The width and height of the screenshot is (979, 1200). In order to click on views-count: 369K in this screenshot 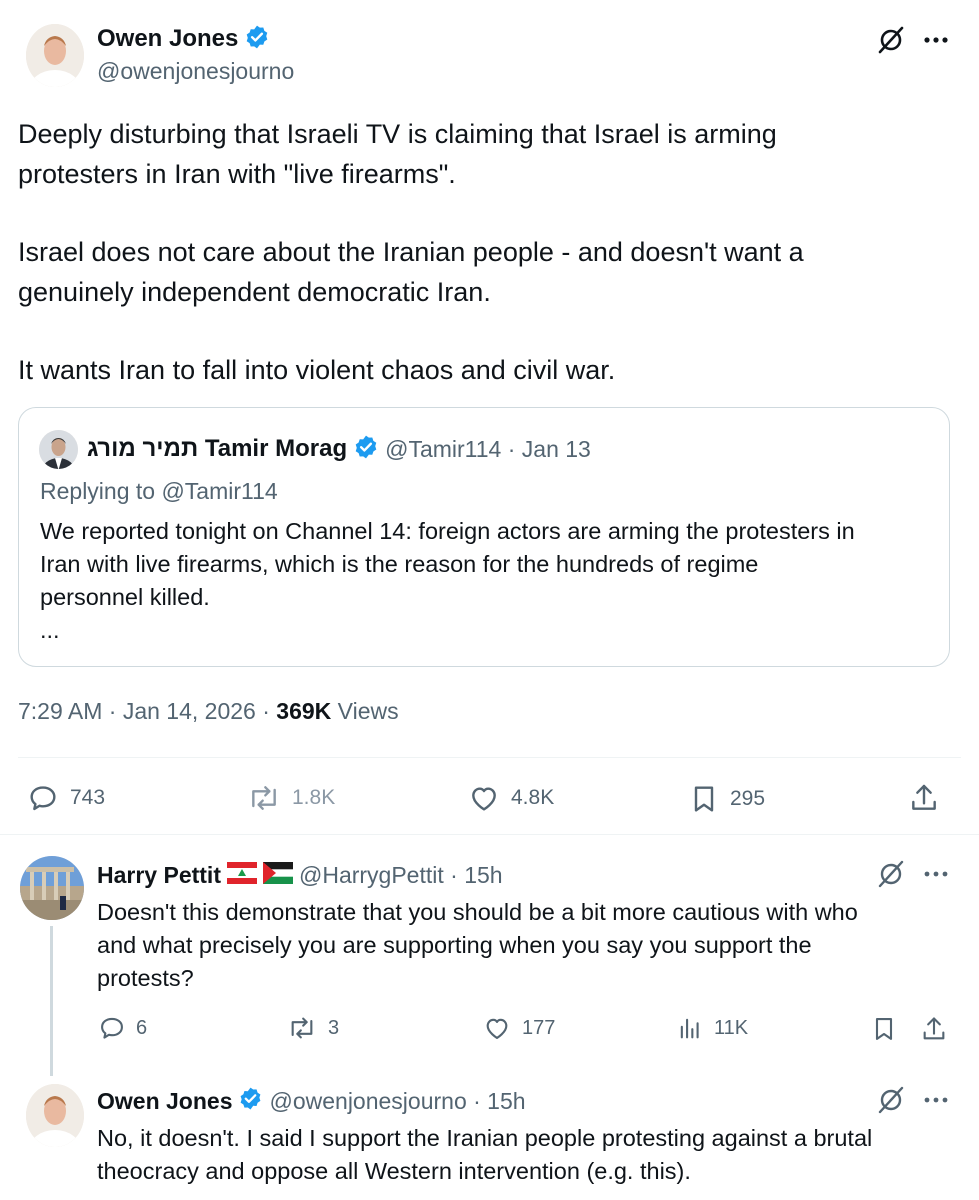, I will do `click(304, 711)`.